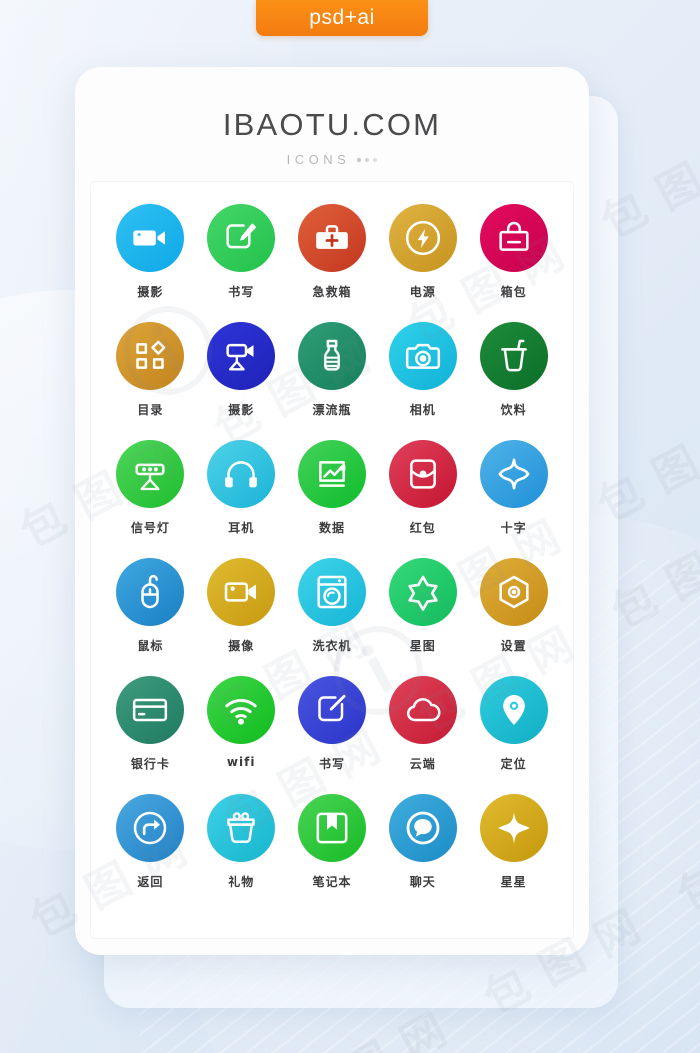 This screenshot has height=1053, width=700. I want to click on icon-tile: 电源, so click(422, 252).